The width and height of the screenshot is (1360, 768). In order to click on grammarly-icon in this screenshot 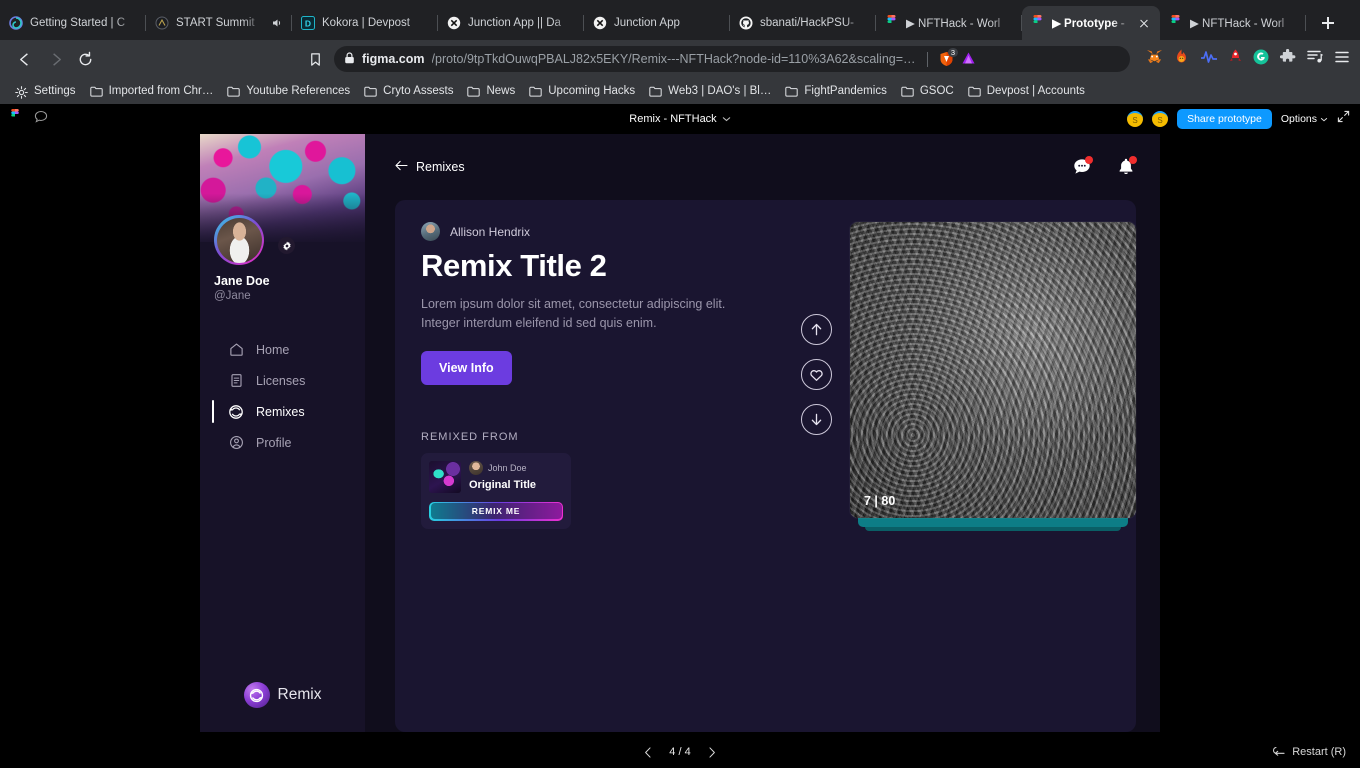, I will do `click(1261, 59)`.